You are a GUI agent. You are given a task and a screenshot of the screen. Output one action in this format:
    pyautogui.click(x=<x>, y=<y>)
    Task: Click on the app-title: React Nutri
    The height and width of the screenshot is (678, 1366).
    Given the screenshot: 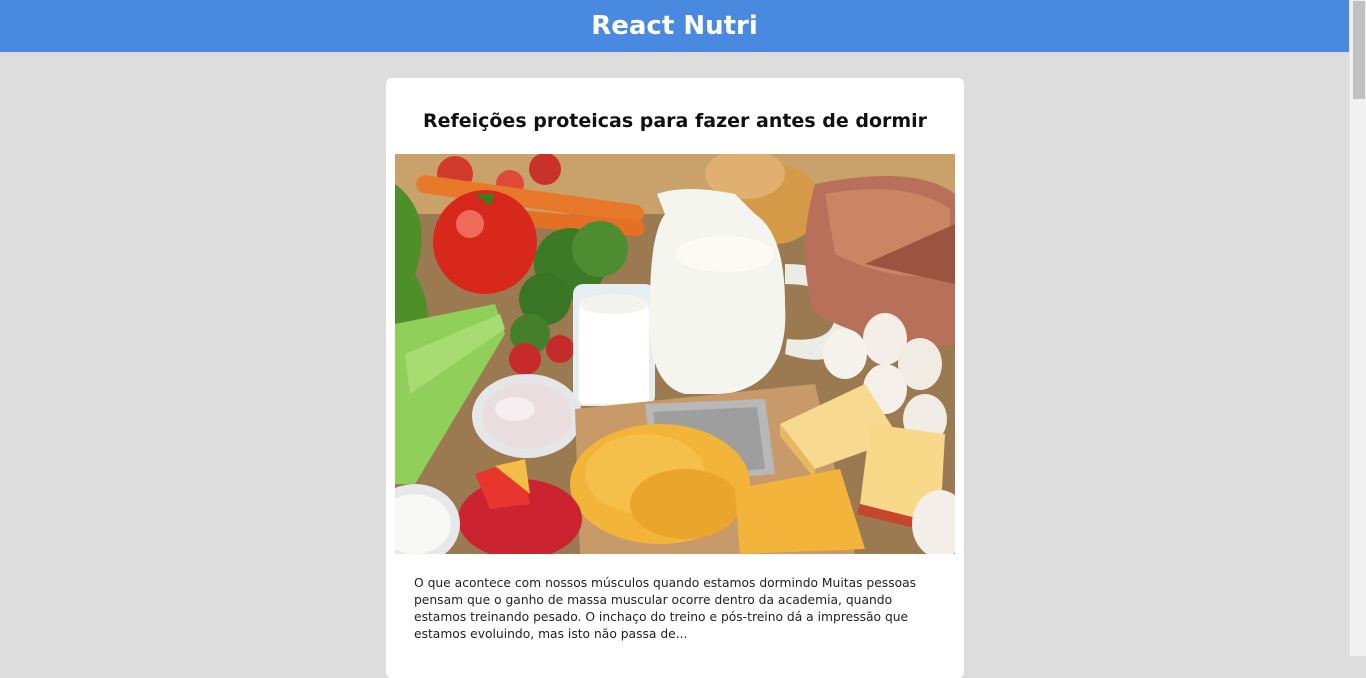 What is the action you would take?
    pyautogui.click(x=674, y=26)
    